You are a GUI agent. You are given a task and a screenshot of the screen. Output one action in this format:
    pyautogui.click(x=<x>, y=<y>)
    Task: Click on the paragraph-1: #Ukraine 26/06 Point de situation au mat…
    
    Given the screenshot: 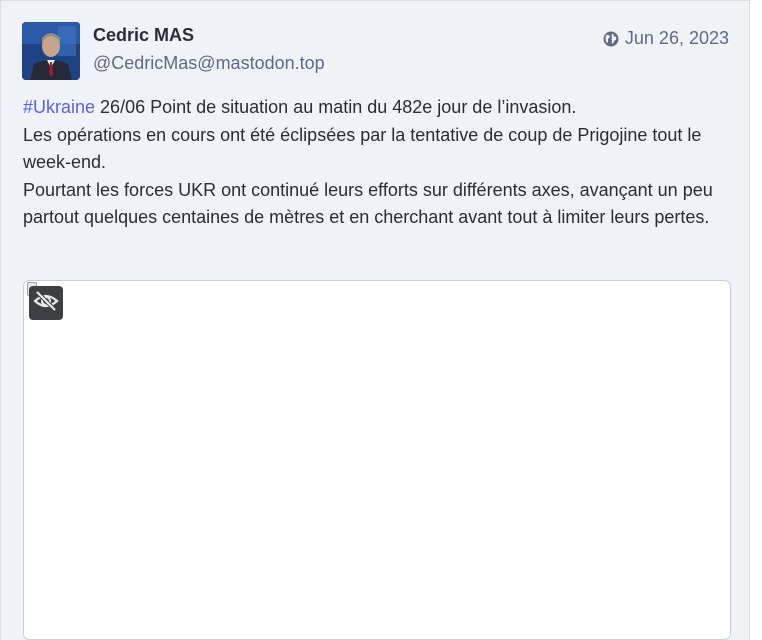 What is the action you would take?
    pyautogui.click(x=379, y=108)
    